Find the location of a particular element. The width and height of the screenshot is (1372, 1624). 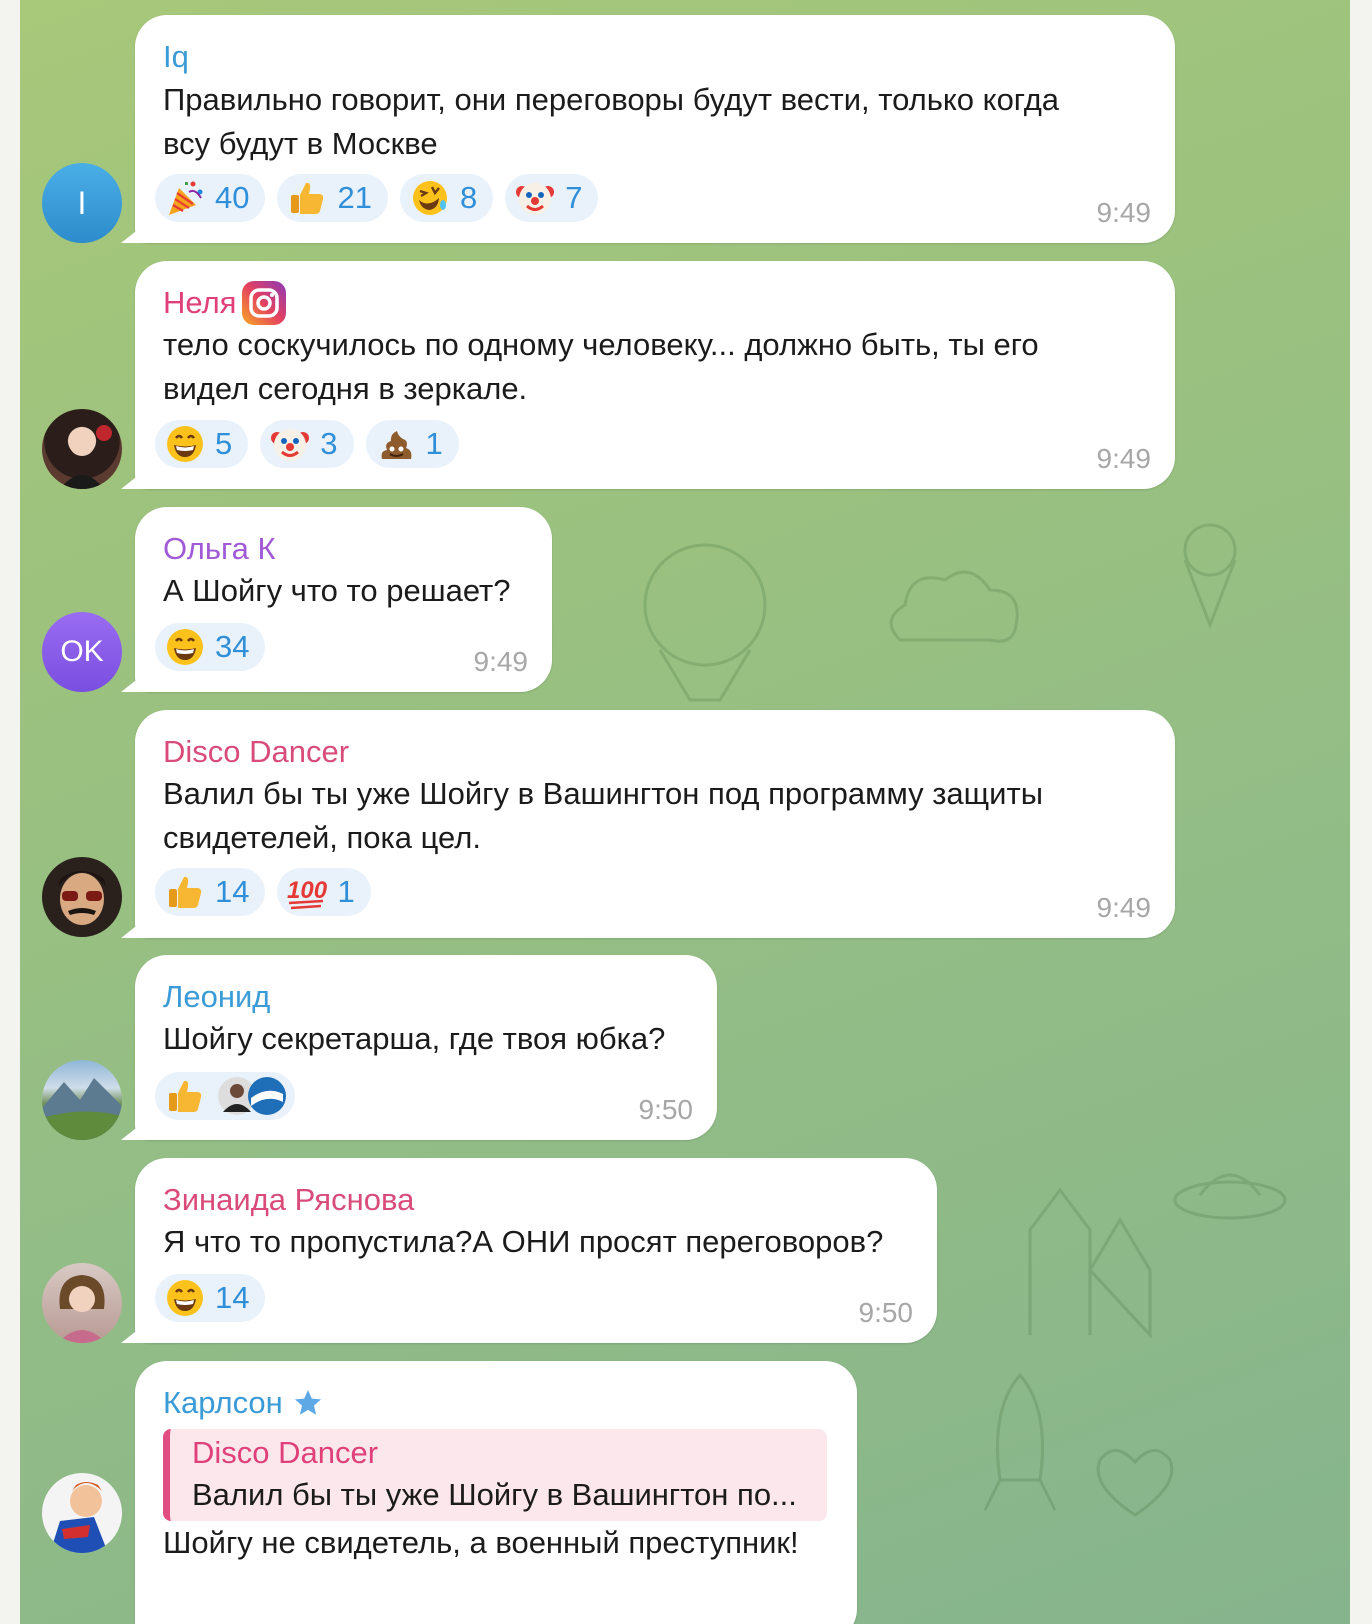

doodle-balloon-icon is located at coordinates (705, 622).